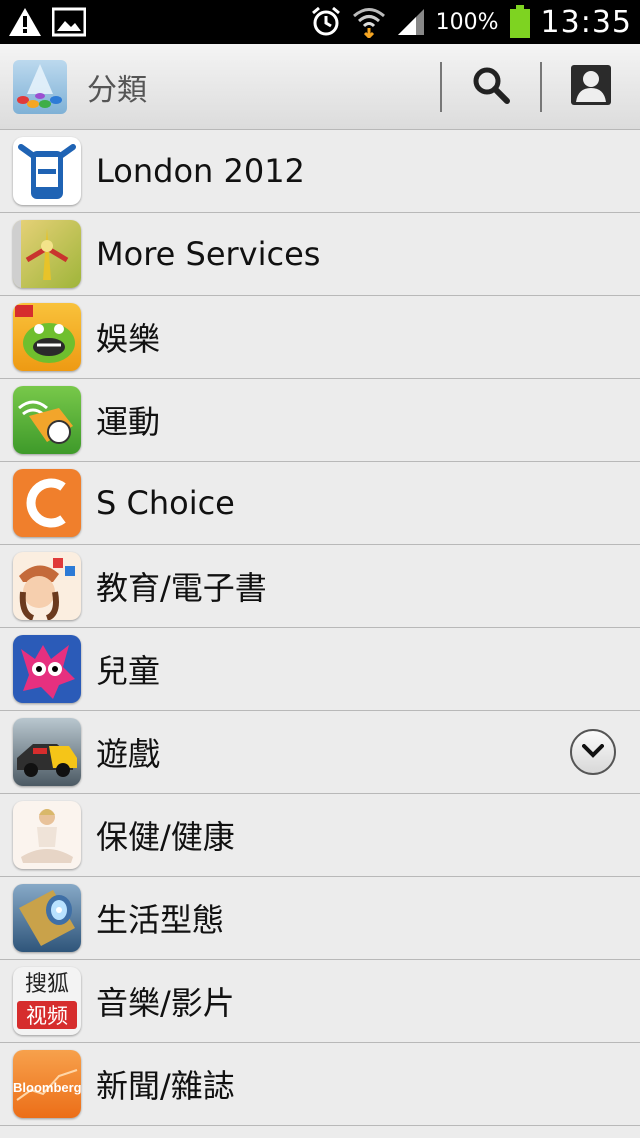 This screenshot has height=1138, width=640. Describe the element at coordinates (467, 22) in the screenshot. I see `battery-percent: 100%` at that location.